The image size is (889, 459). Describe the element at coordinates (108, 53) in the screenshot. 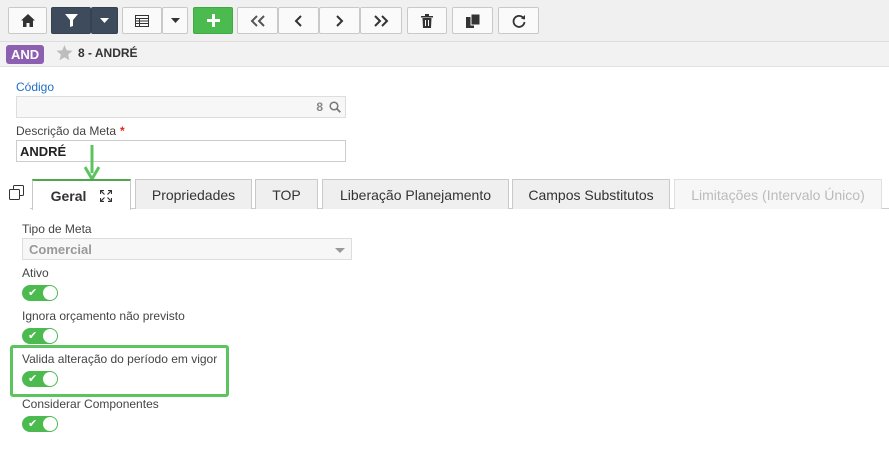

I see `record-title: 8 - ANDRÉ` at that location.